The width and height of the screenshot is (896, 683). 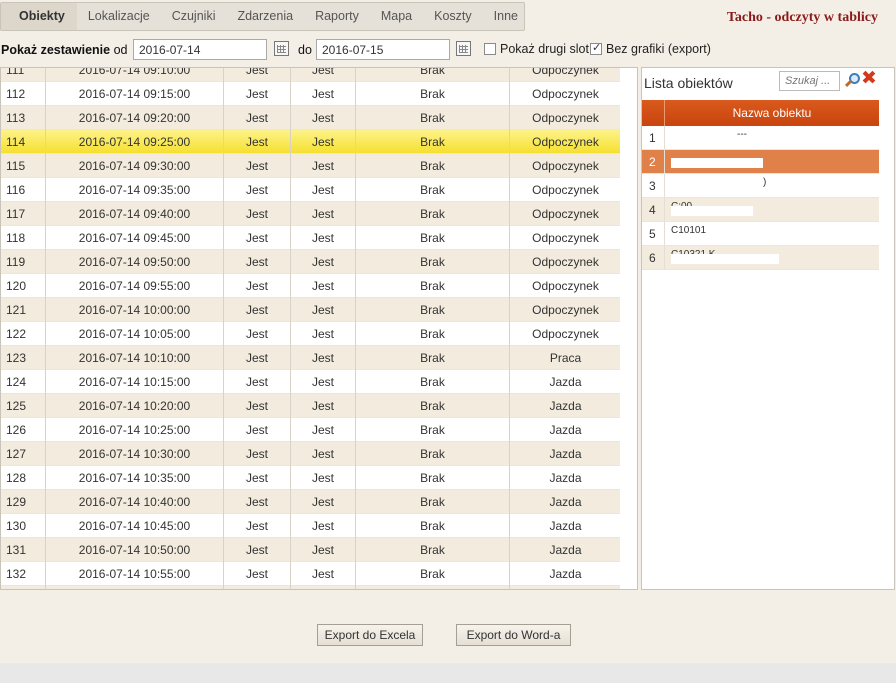 I want to click on table-row: 128 2016-07-14 10:35:00 Jest Jest Brak Jazda, so click(x=311, y=478).